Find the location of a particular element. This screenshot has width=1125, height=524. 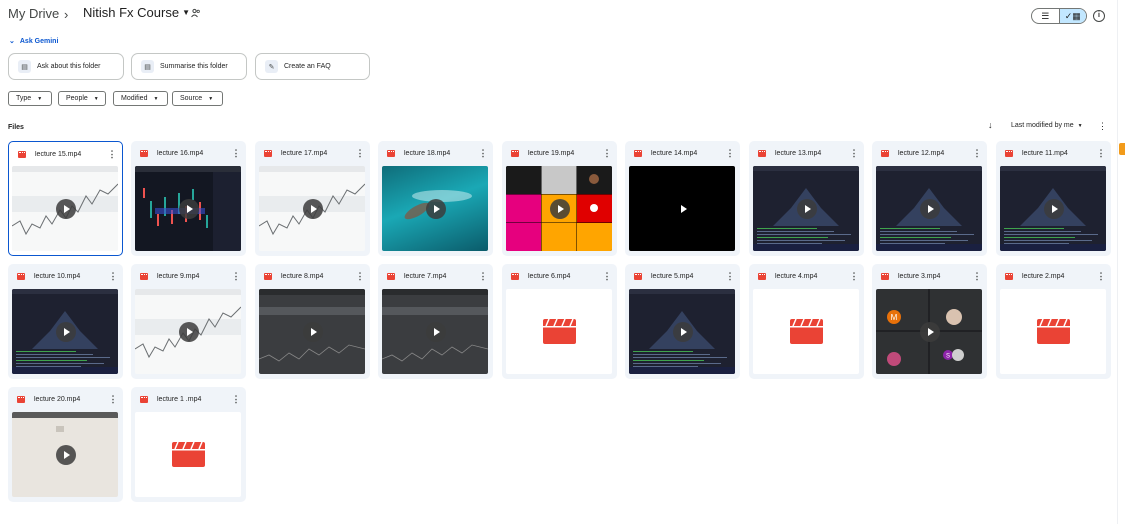

file-name: lecture 19.mp4 is located at coordinates (551, 153).